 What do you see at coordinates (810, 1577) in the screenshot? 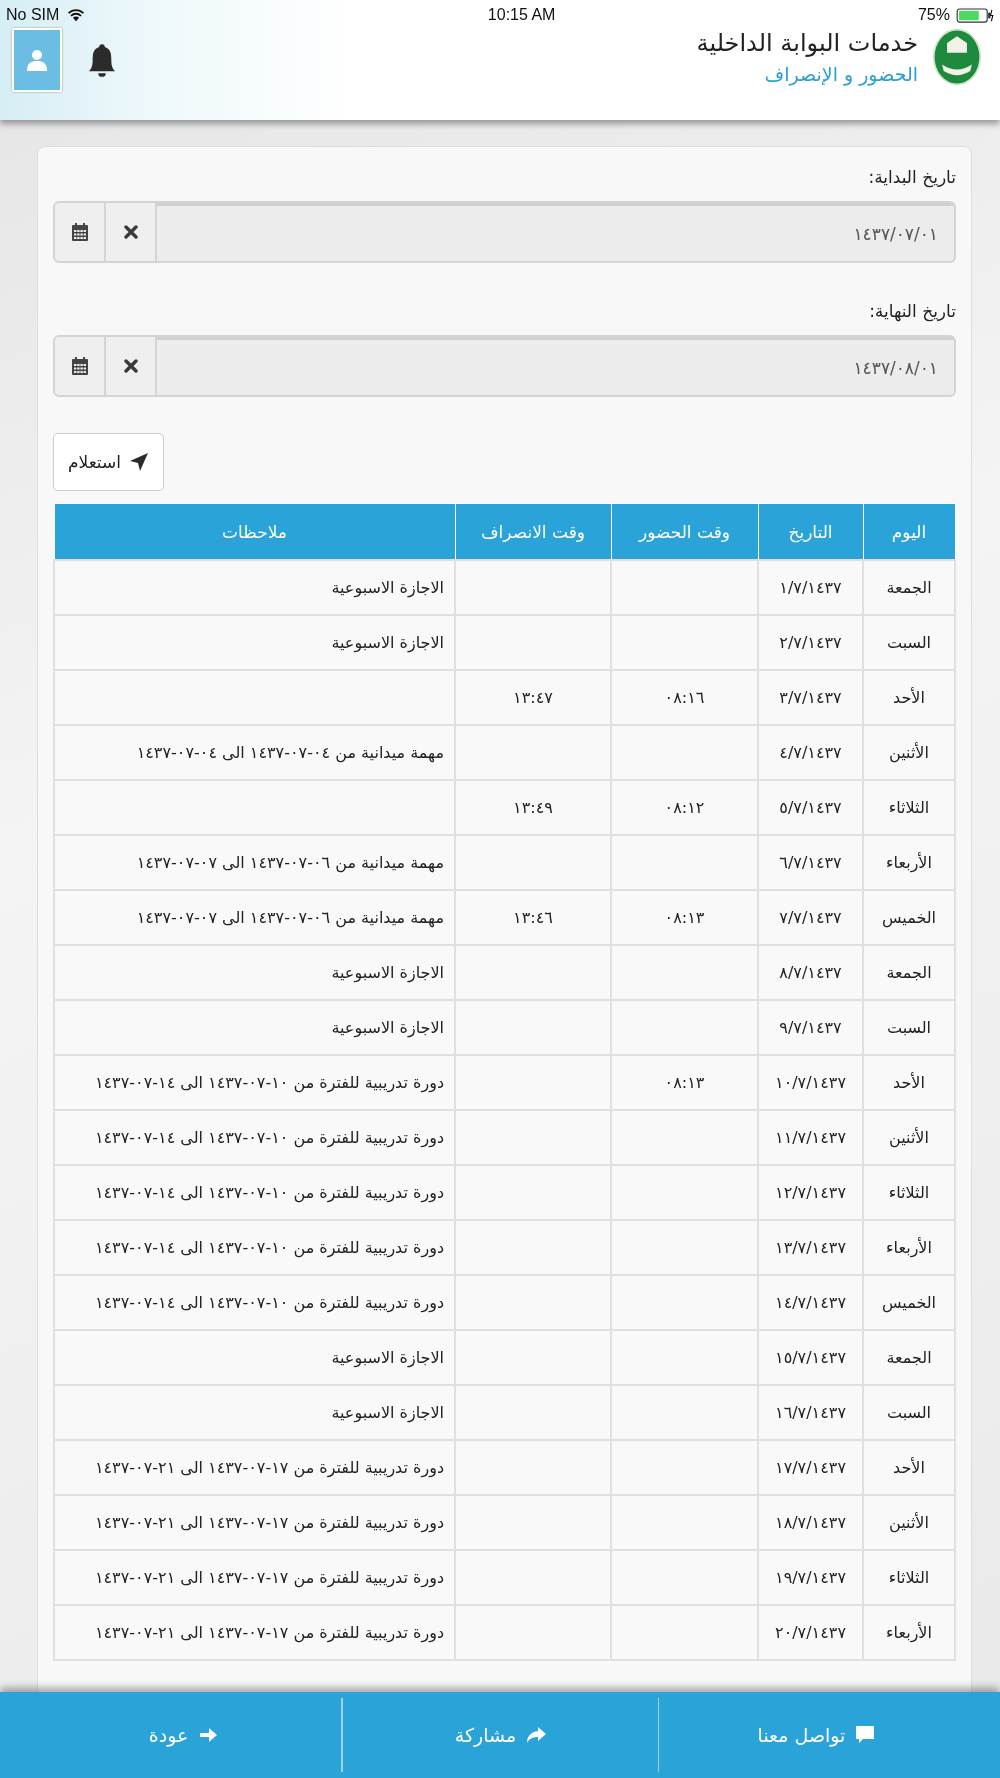
I see `table-cell: ١٩/٧/١٤٣٧` at bounding box center [810, 1577].